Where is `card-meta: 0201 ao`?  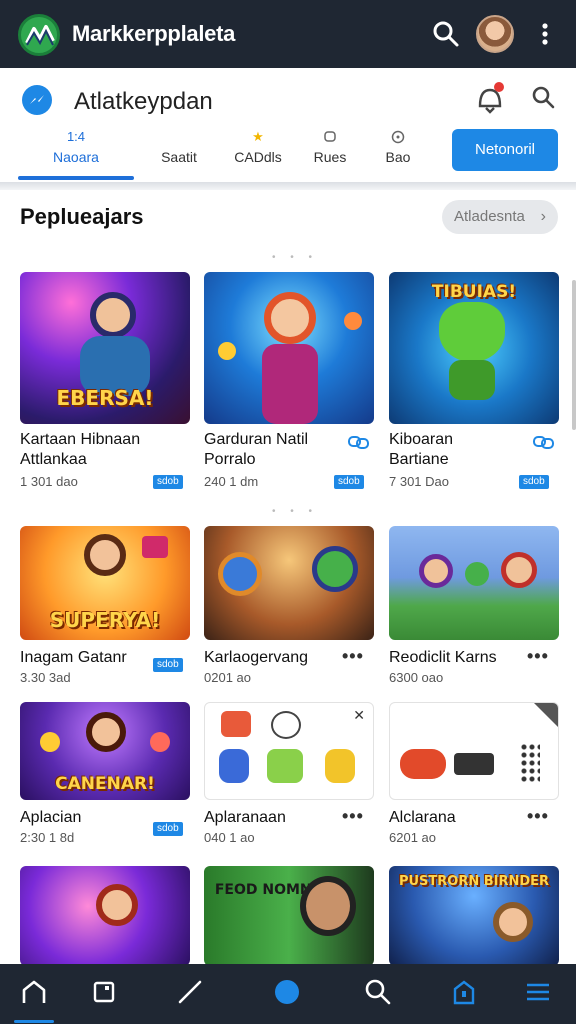 card-meta: 0201 ao is located at coordinates (227, 677).